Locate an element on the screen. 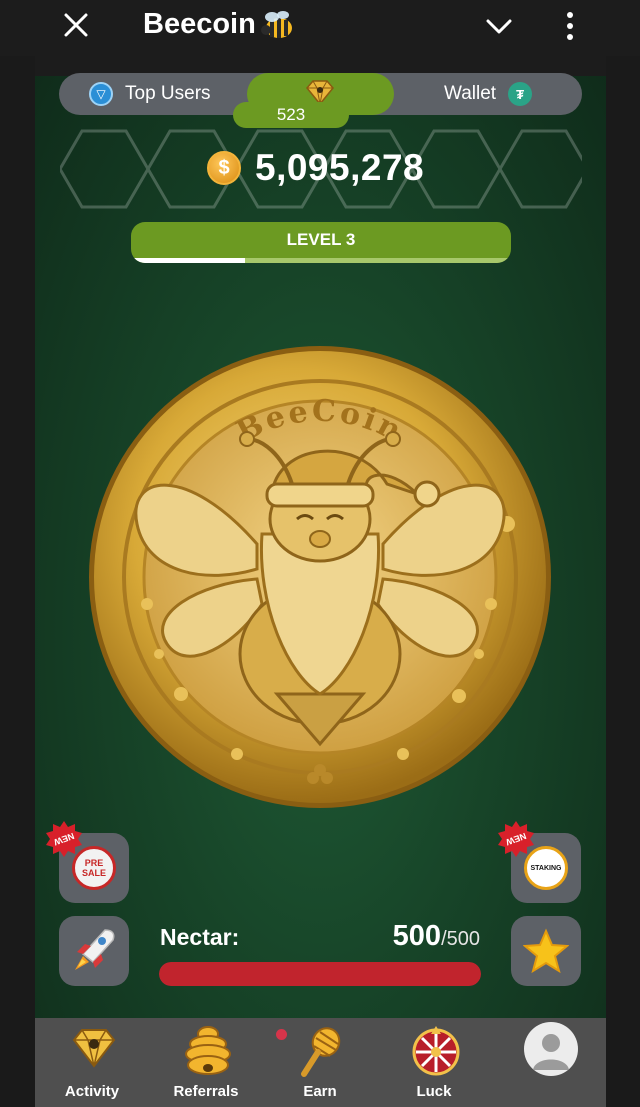 This screenshot has height=1107, width=640. app-title: Beecoin is located at coordinates (199, 24).